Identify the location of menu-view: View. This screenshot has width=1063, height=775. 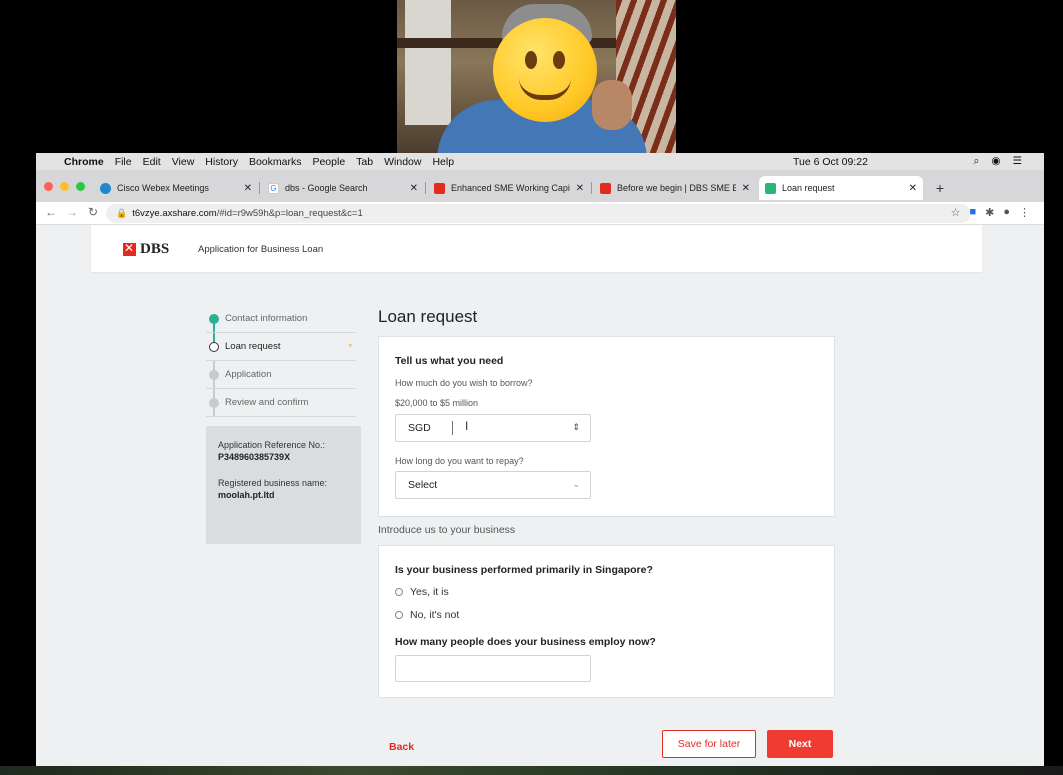
(183, 162).